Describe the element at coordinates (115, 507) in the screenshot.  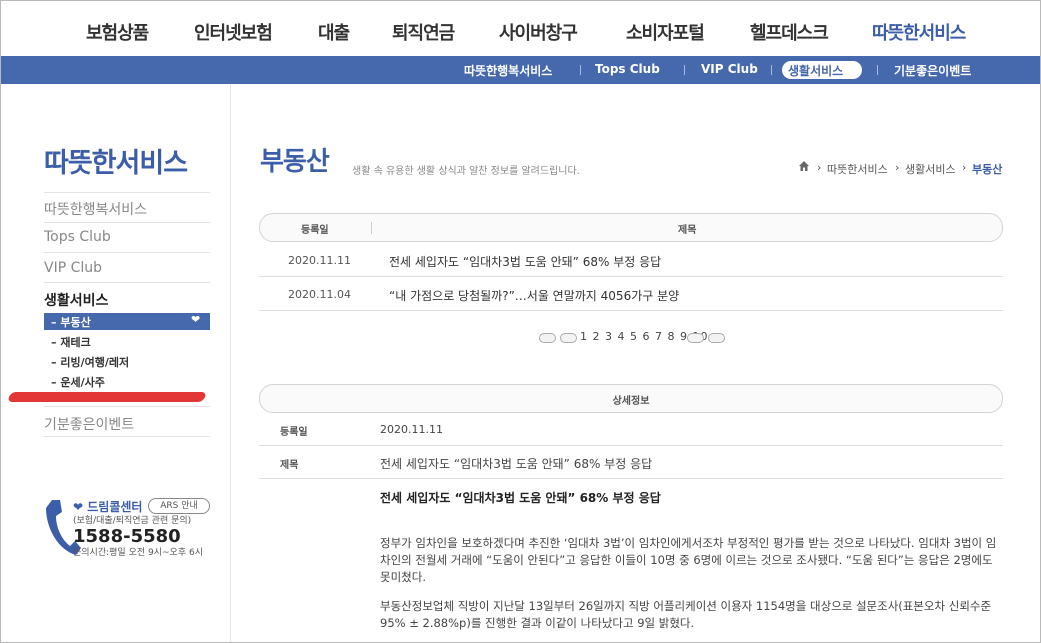
I see `call-center-title-text: 드림콜센터` at that location.